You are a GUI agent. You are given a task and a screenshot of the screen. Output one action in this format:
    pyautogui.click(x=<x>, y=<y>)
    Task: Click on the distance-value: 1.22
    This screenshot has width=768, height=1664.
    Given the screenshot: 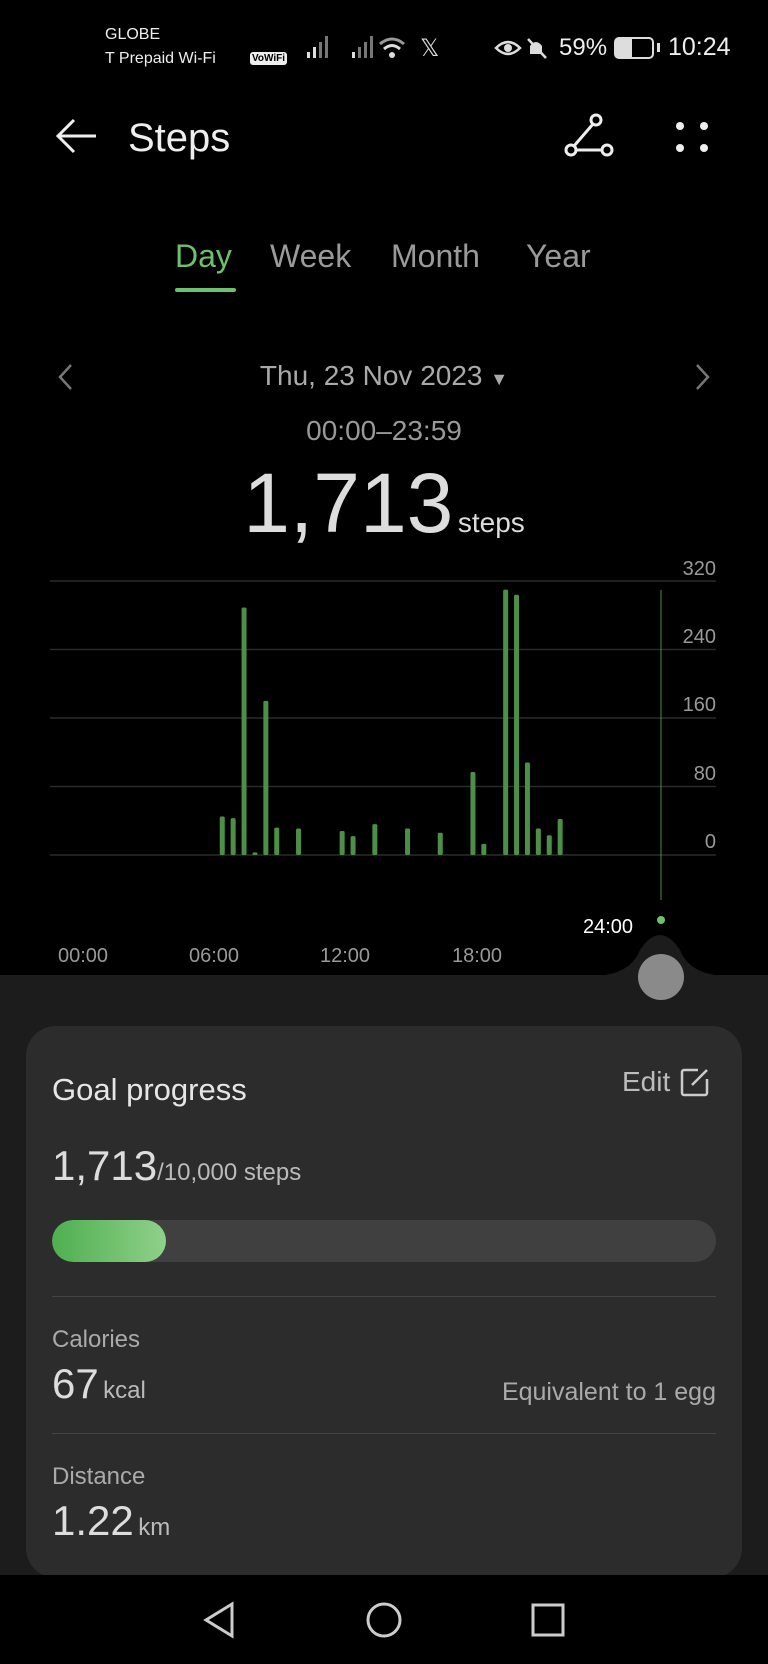 What is the action you would take?
    pyautogui.click(x=93, y=1520)
    